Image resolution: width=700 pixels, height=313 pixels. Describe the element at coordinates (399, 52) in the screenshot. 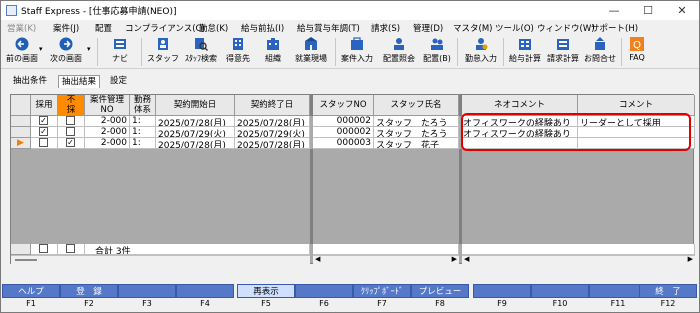

I see `placement-inquiry-button: 配置照会` at that location.